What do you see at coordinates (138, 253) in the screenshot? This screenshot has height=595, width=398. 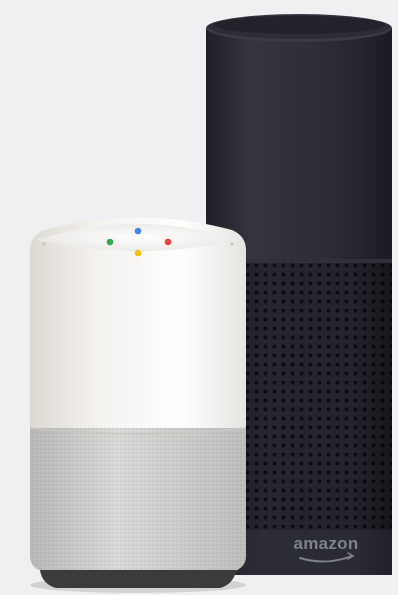 I see `yellow-light-icon` at bounding box center [138, 253].